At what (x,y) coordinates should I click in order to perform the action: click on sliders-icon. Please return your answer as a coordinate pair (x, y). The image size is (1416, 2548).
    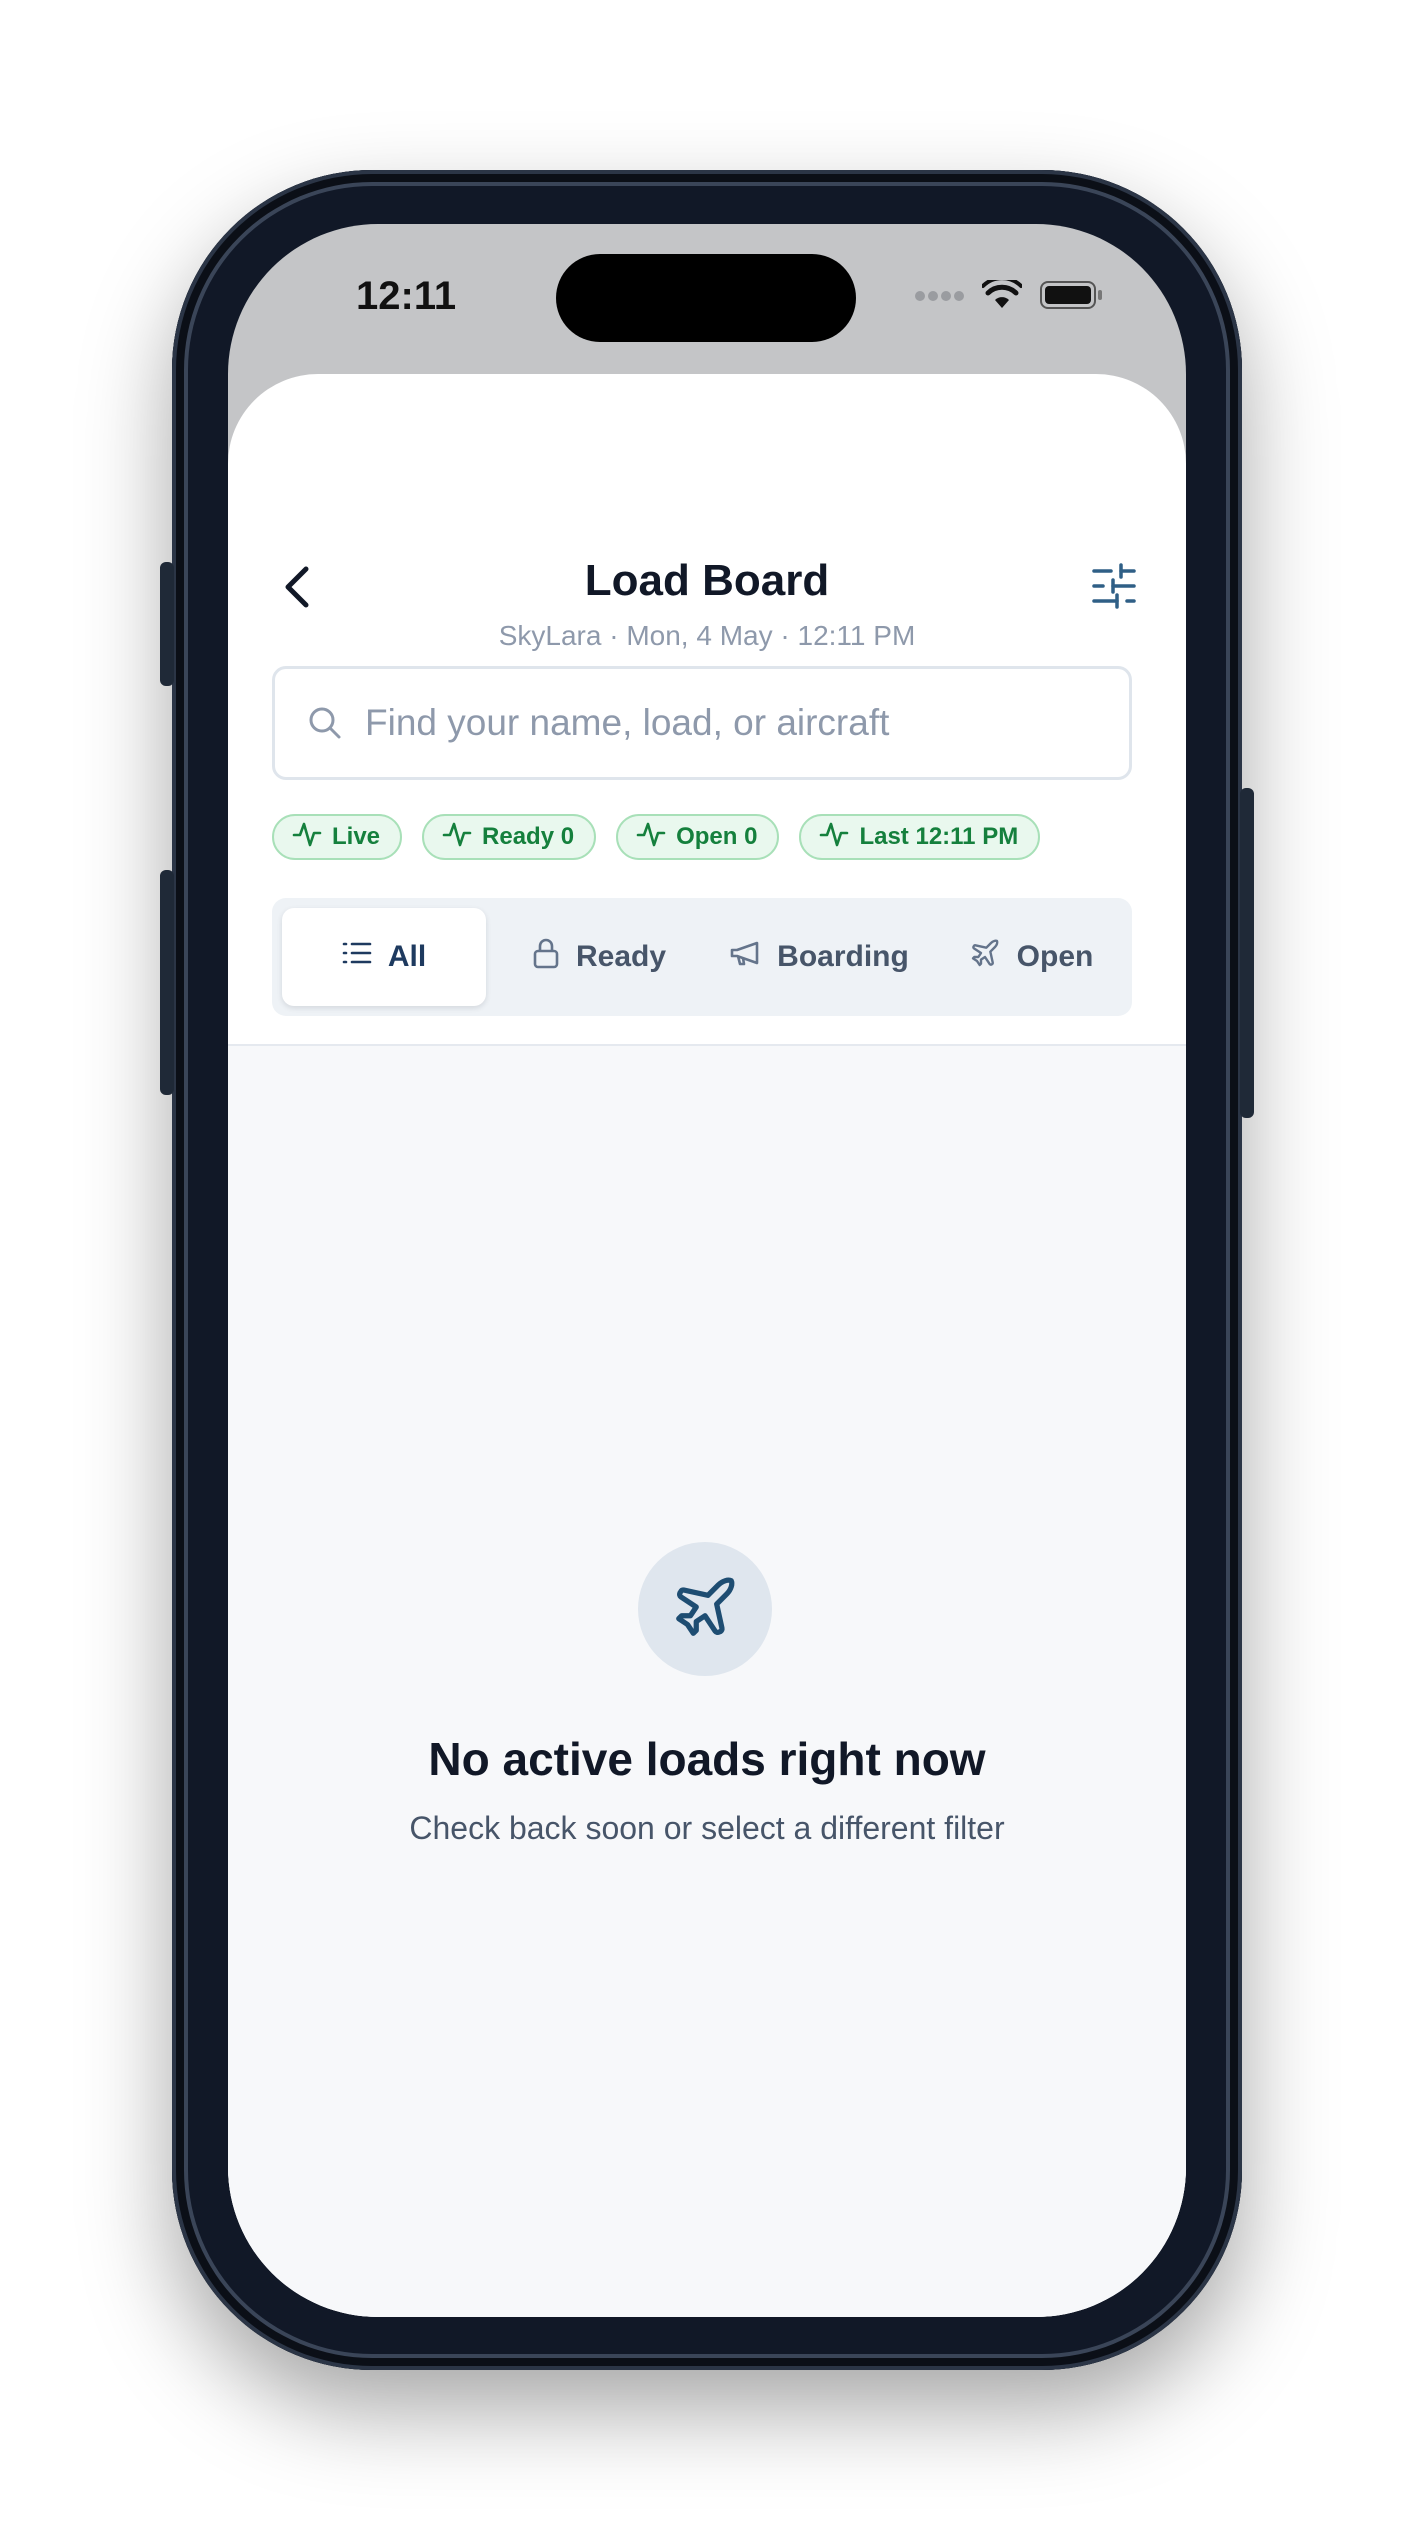
    Looking at the image, I should click on (1114, 588).